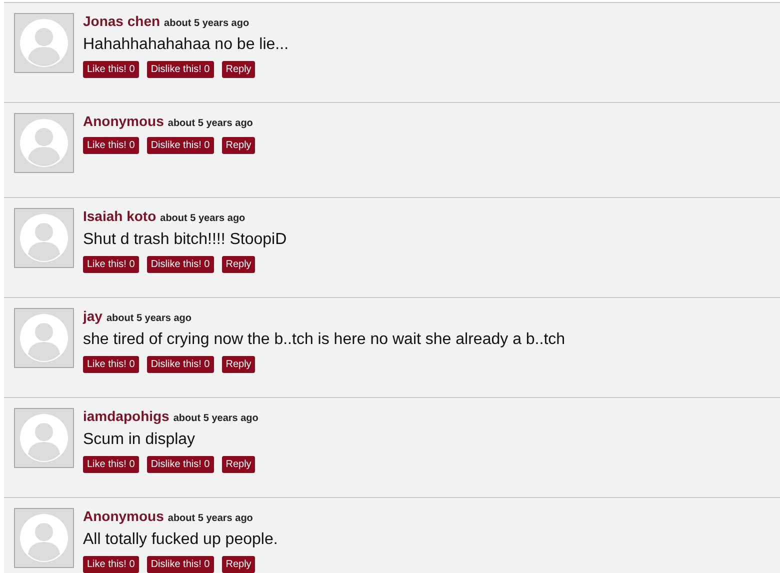  What do you see at coordinates (139, 440) in the screenshot?
I see `comment-text: Scum in display` at bounding box center [139, 440].